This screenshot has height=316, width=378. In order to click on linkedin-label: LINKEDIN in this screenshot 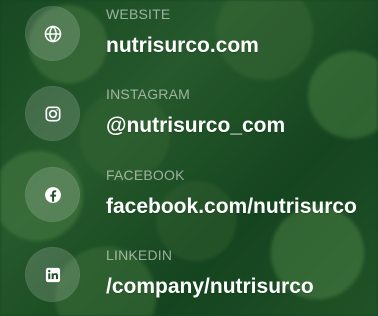, I will do `click(139, 255)`.